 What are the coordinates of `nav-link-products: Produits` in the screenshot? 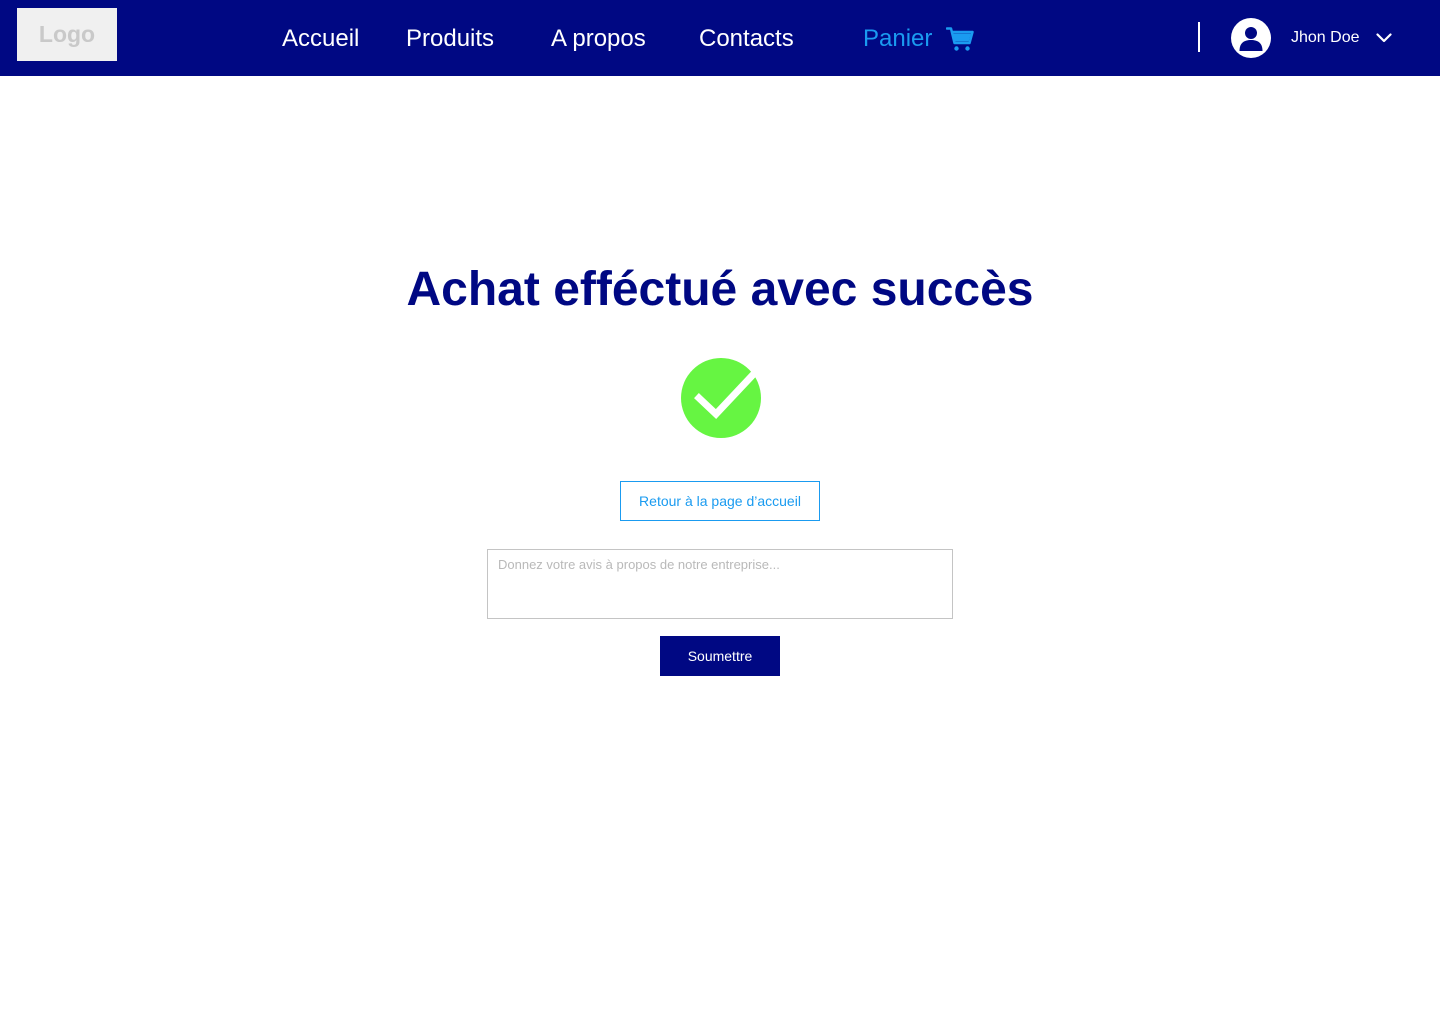 It's located at (450, 39).